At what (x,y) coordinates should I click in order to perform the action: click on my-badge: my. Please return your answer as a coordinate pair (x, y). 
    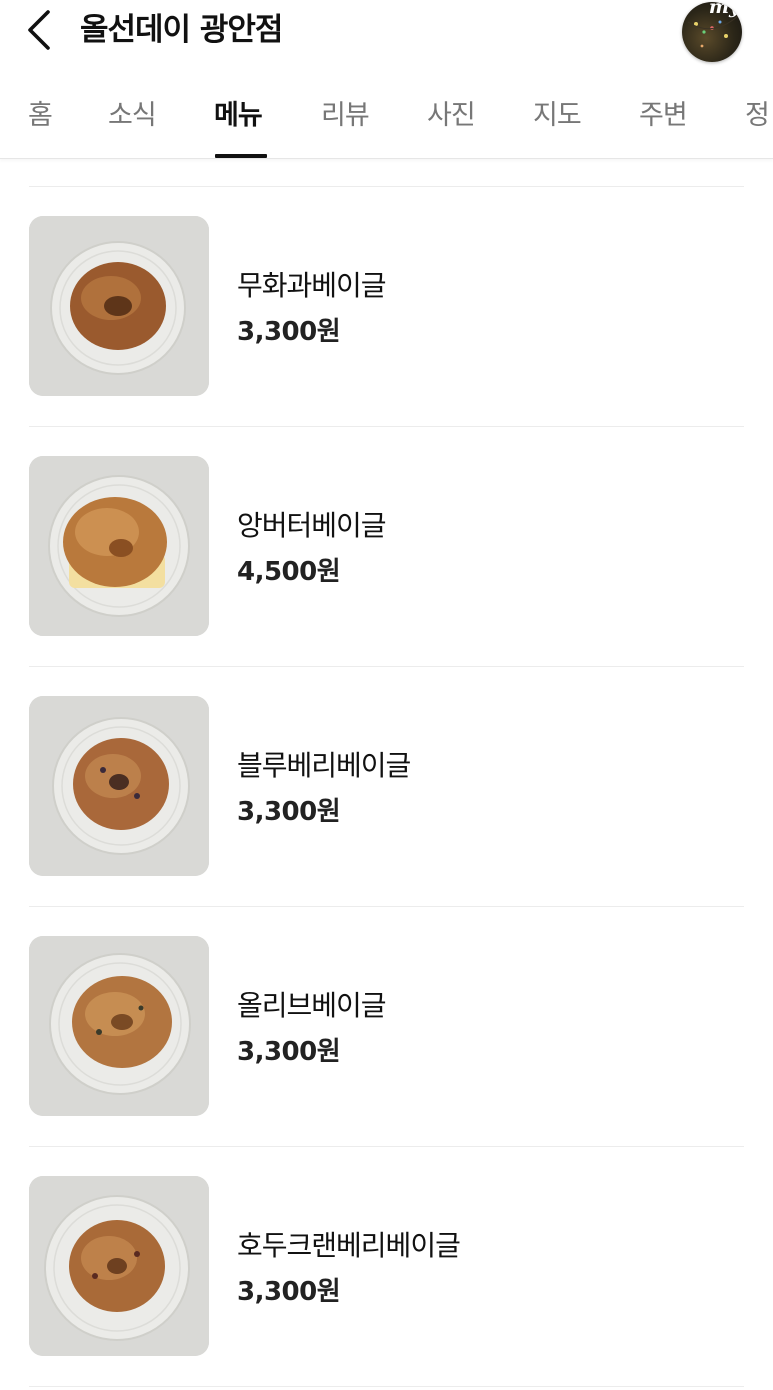
    Looking at the image, I should click on (724, 10).